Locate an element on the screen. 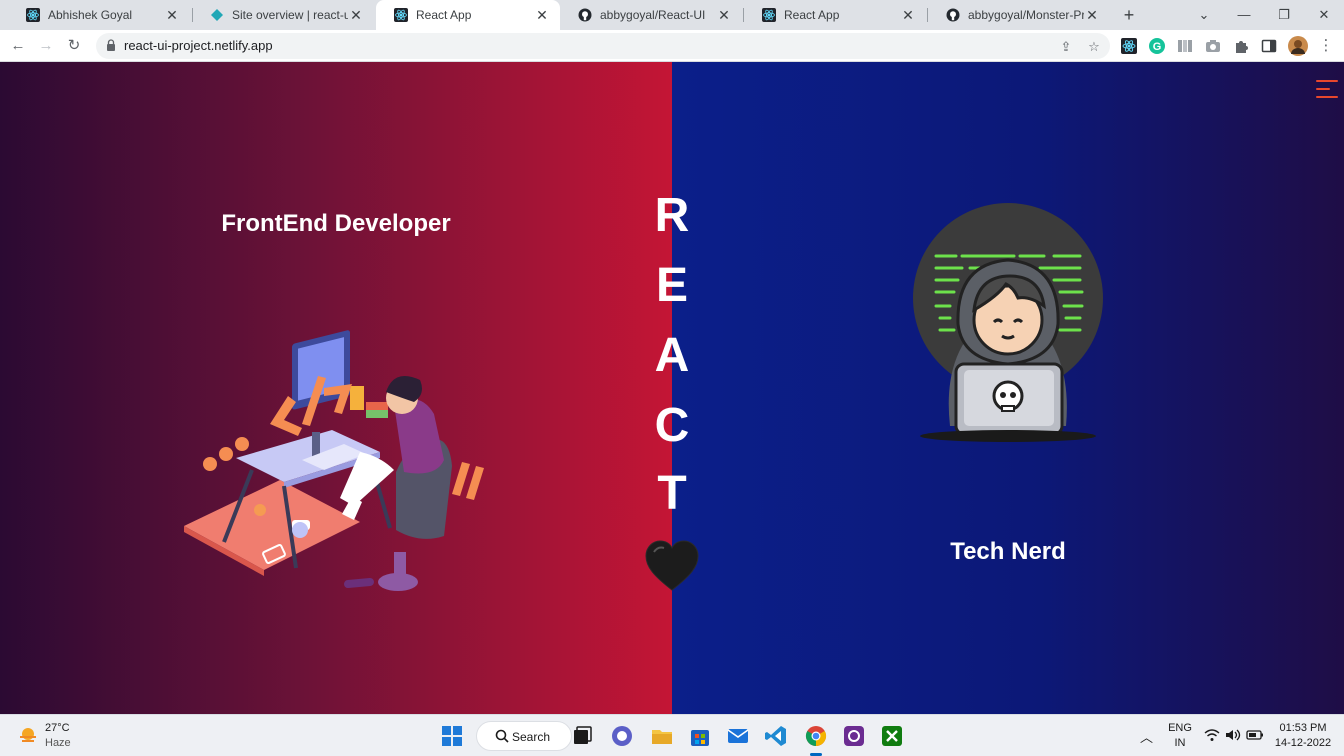 The width and height of the screenshot is (1344, 756). tab-github-monster-project: abbygoyal/Monster-Project ✕ is located at coordinates (1019, 15).